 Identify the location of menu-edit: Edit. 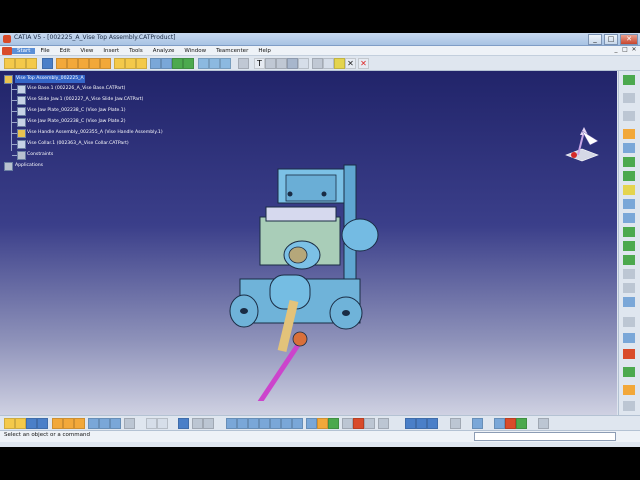
(65, 51).